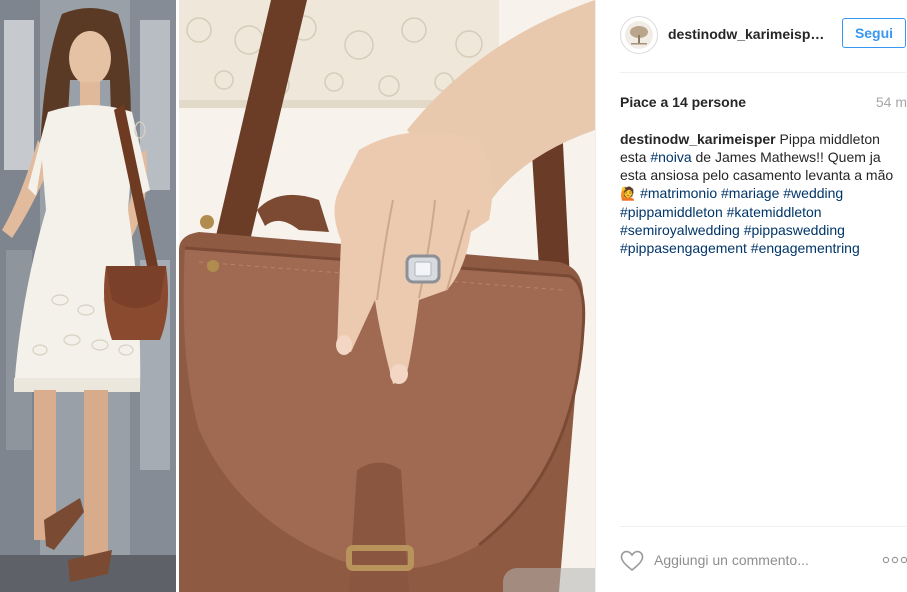  I want to click on avatar-tree-icon, so click(639, 35).